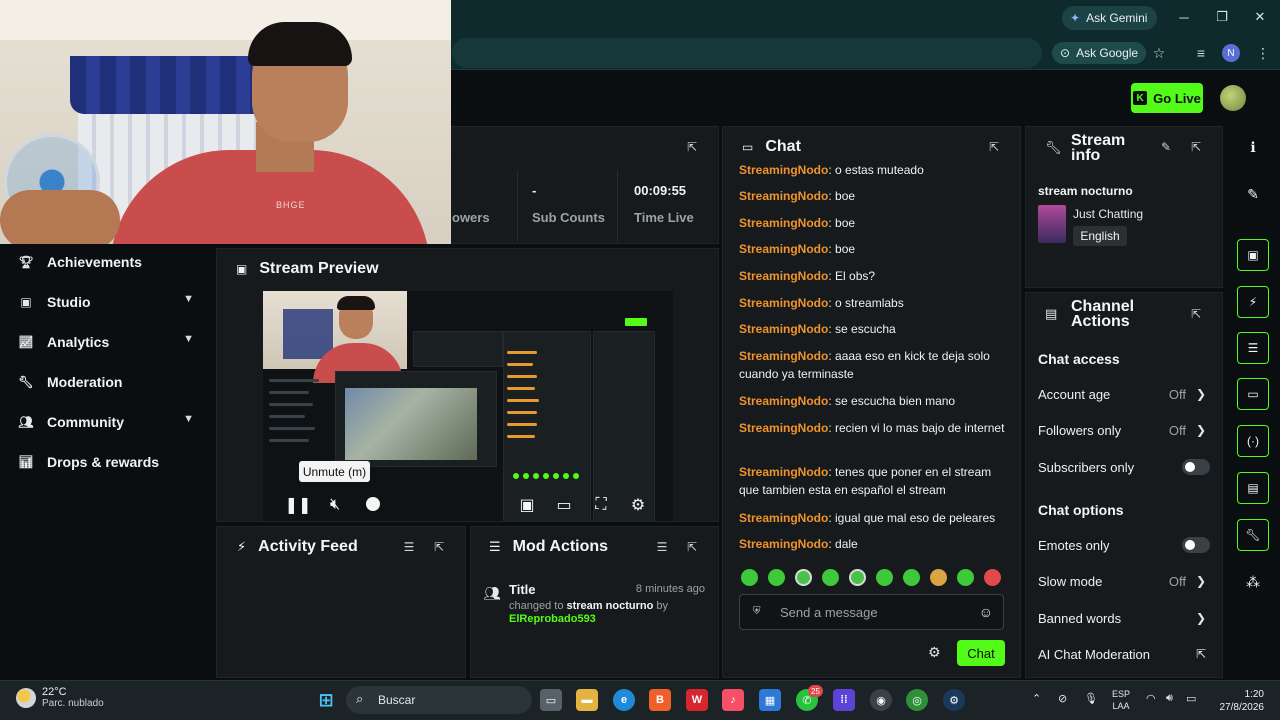 This screenshot has height=720, width=1280. I want to click on microphone-icon: 🎙︎, so click(1091, 698).